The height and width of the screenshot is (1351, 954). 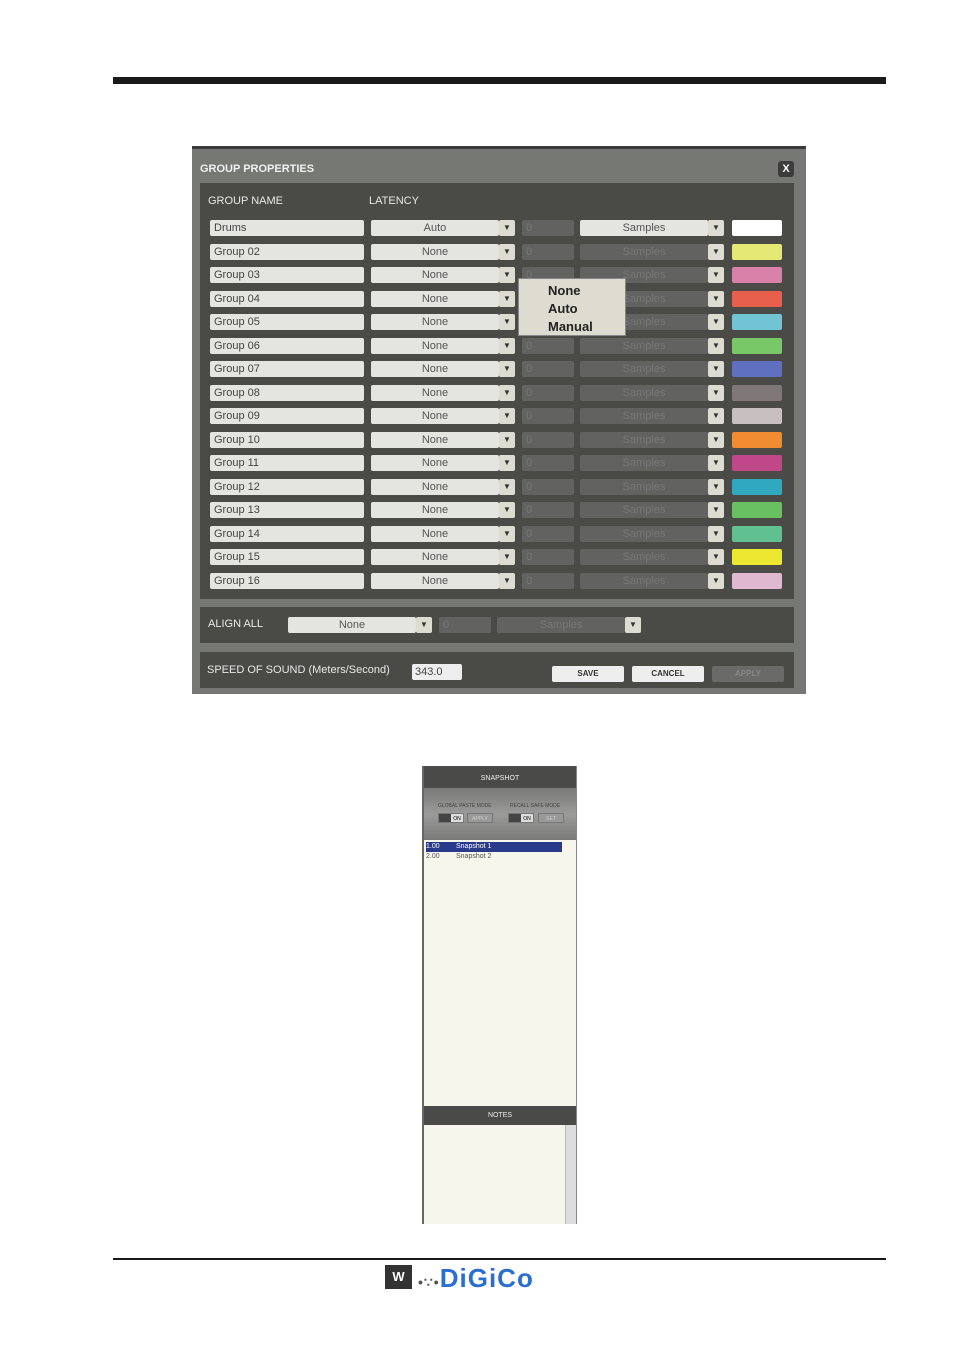 What do you see at coordinates (668, 674) in the screenshot?
I see `cancel-button: CANCEL` at bounding box center [668, 674].